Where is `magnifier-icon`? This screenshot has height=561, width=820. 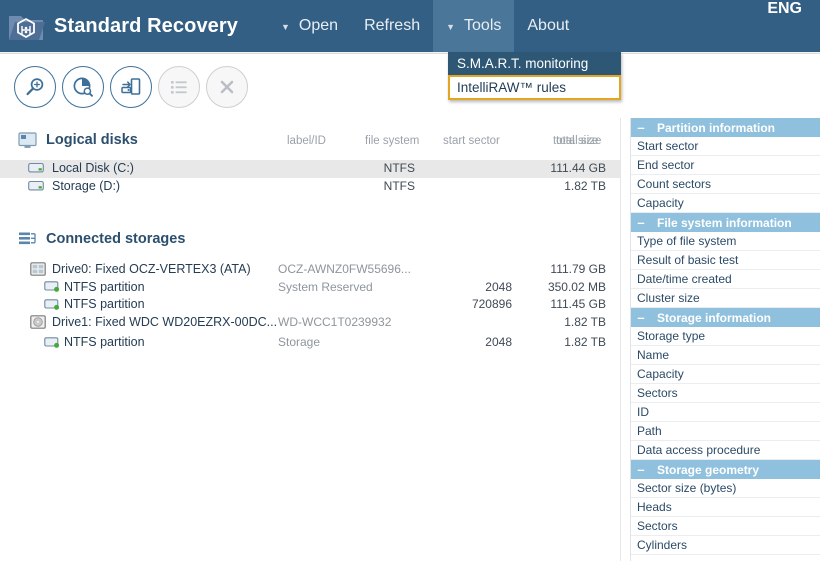 magnifier-icon is located at coordinates (35, 87).